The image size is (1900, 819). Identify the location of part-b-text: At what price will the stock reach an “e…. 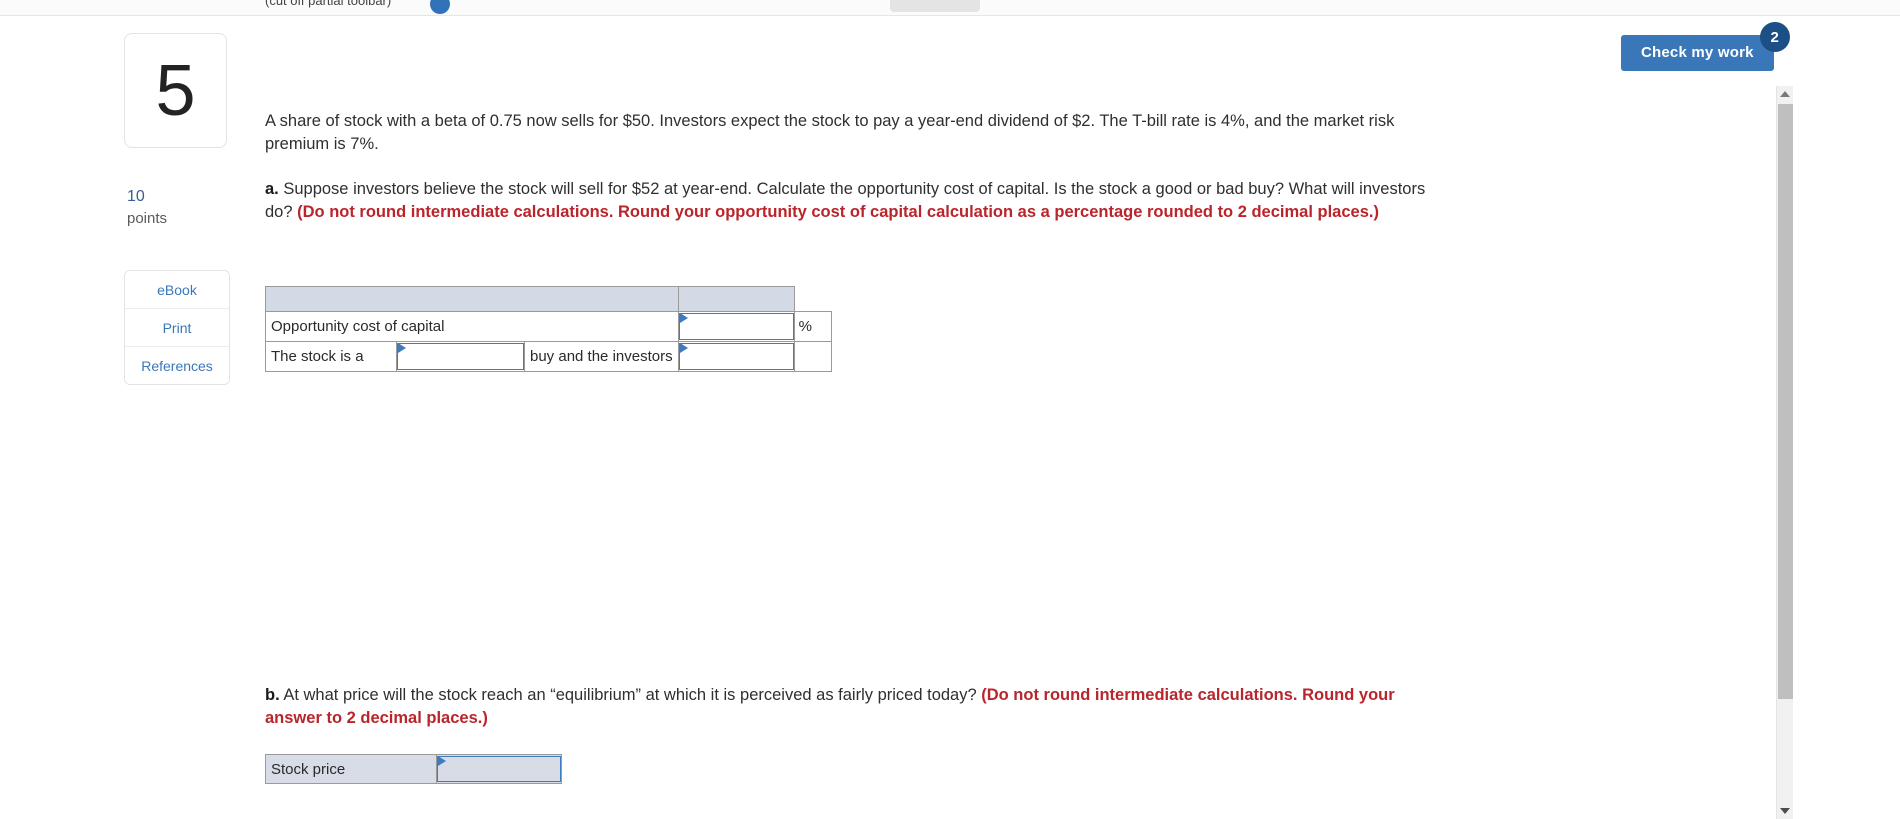
(630, 695).